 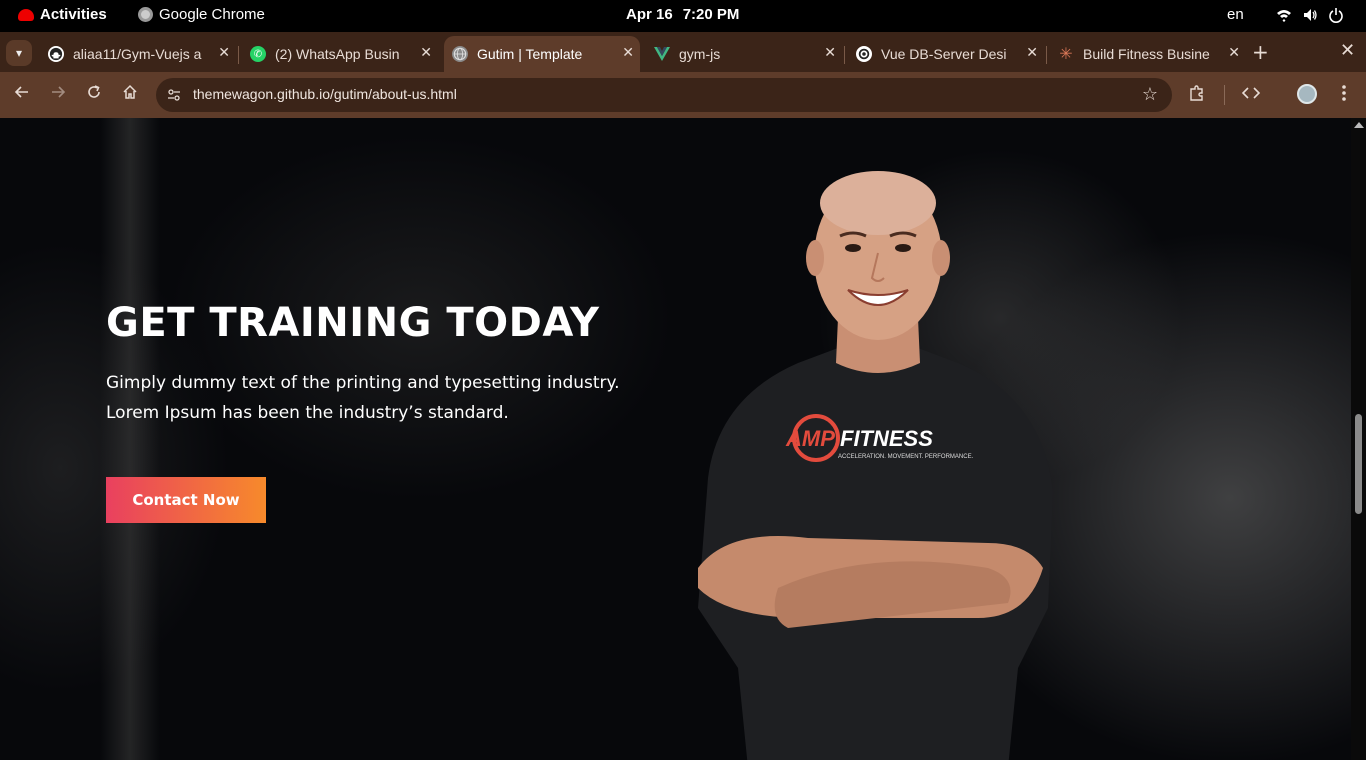 I want to click on tab-build-fitness: ✳ Build Fitness Busine ✕, so click(x=1148, y=54).